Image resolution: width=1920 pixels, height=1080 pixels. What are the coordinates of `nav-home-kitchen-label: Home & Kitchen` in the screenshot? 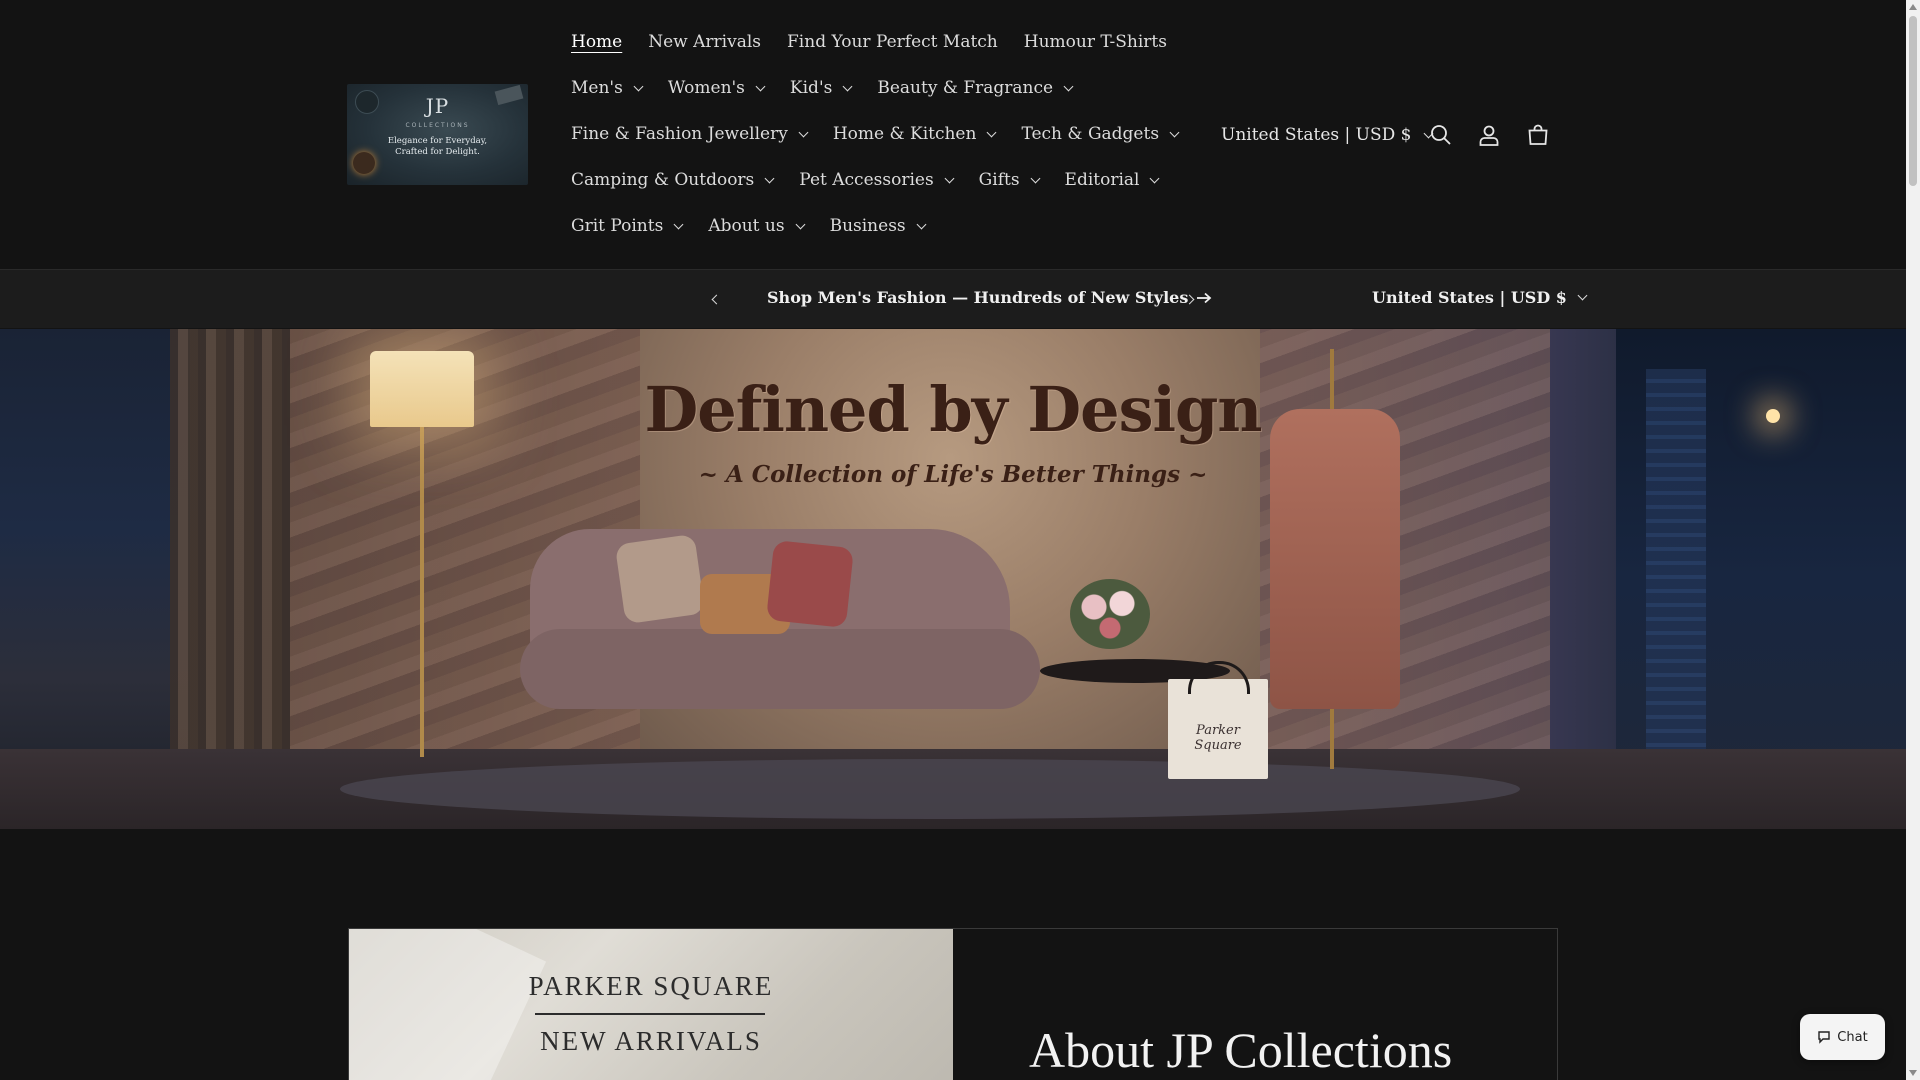 It's located at (904, 134).